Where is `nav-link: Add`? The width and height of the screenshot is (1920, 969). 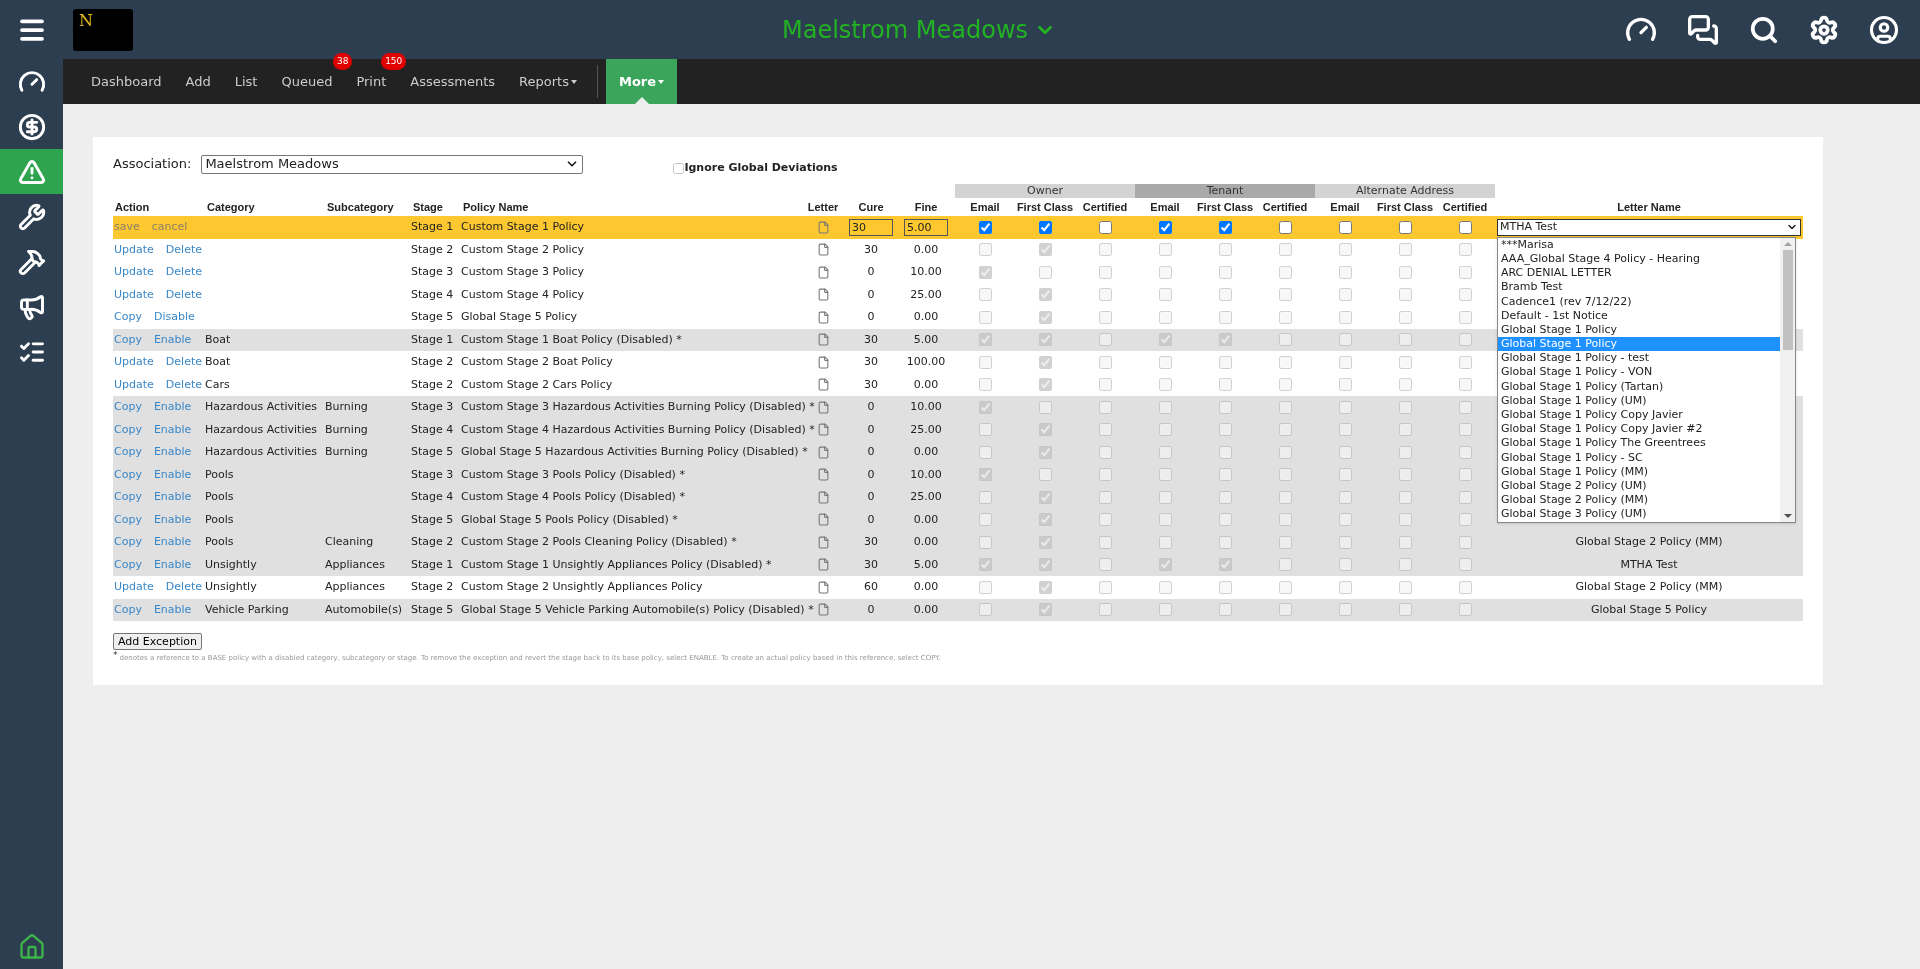 nav-link: Add is located at coordinates (198, 81).